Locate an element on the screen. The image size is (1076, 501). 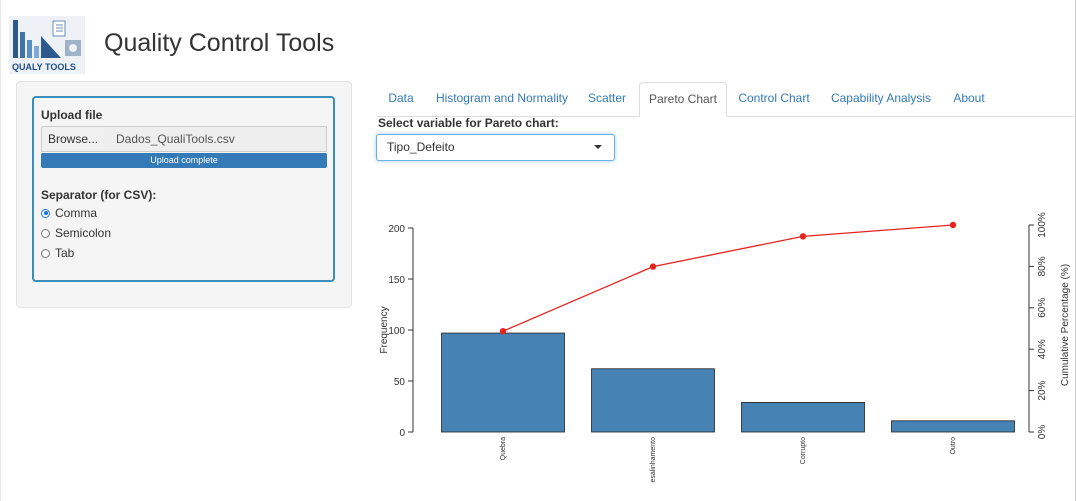
logo-text: QUALY TOOLS is located at coordinates (44, 67).